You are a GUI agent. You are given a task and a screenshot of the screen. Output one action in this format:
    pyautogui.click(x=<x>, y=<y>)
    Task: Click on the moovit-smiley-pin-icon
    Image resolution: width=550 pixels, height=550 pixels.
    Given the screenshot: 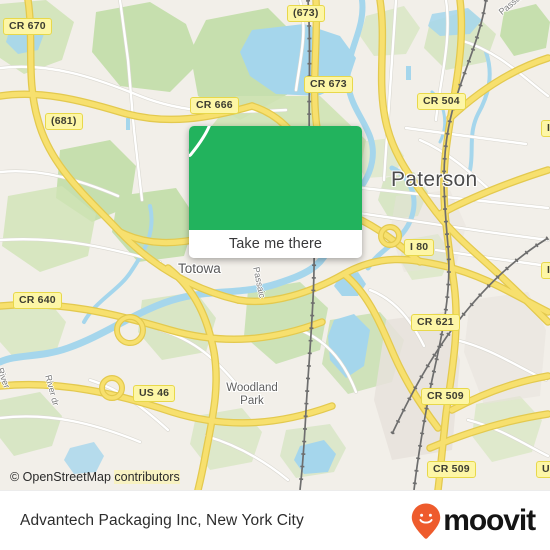 What is the action you would take?
    pyautogui.click(x=426, y=521)
    